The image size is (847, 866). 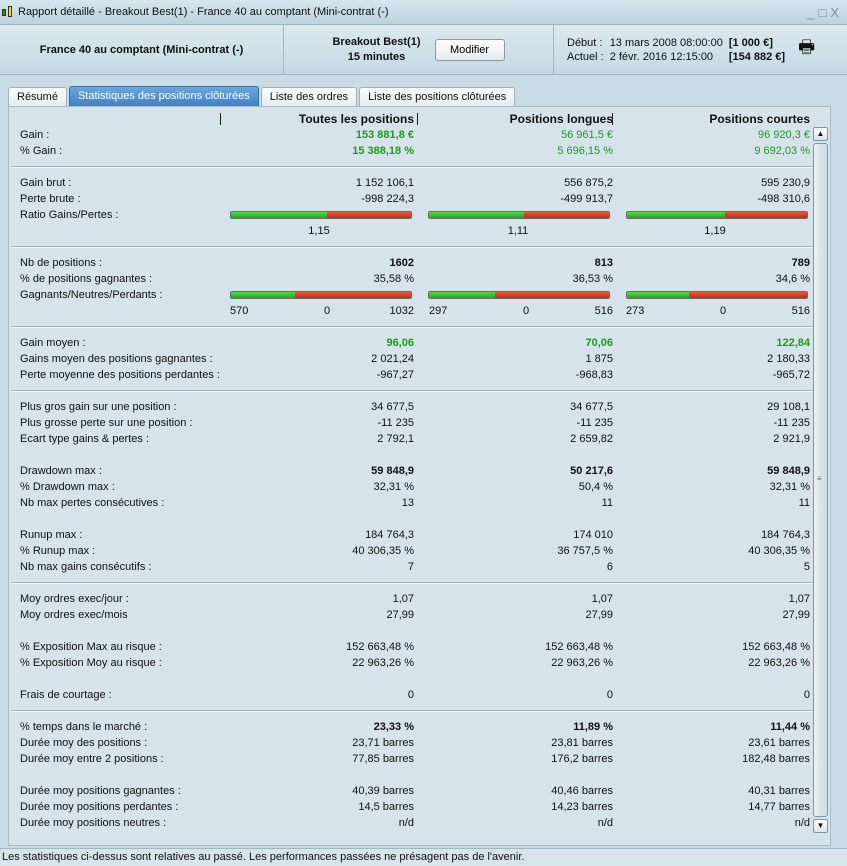 I want to click on losers-count: 1032, so click(x=401, y=311).